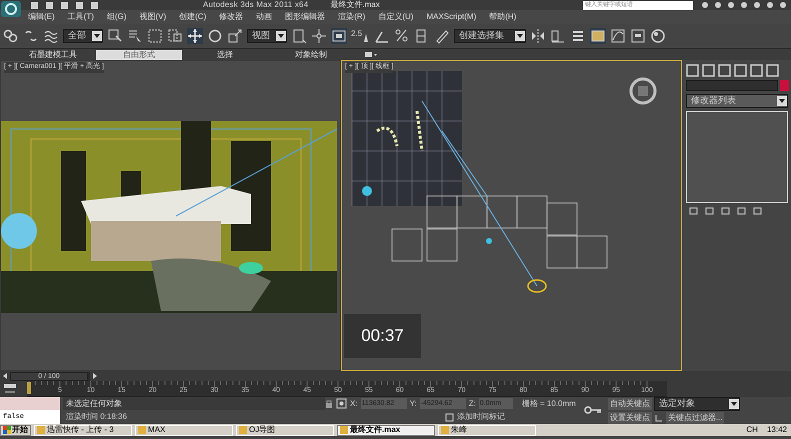  What do you see at coordinates (732, 85) in the screenshot?
I see `object-name-field` at bounding box center [732, 85].